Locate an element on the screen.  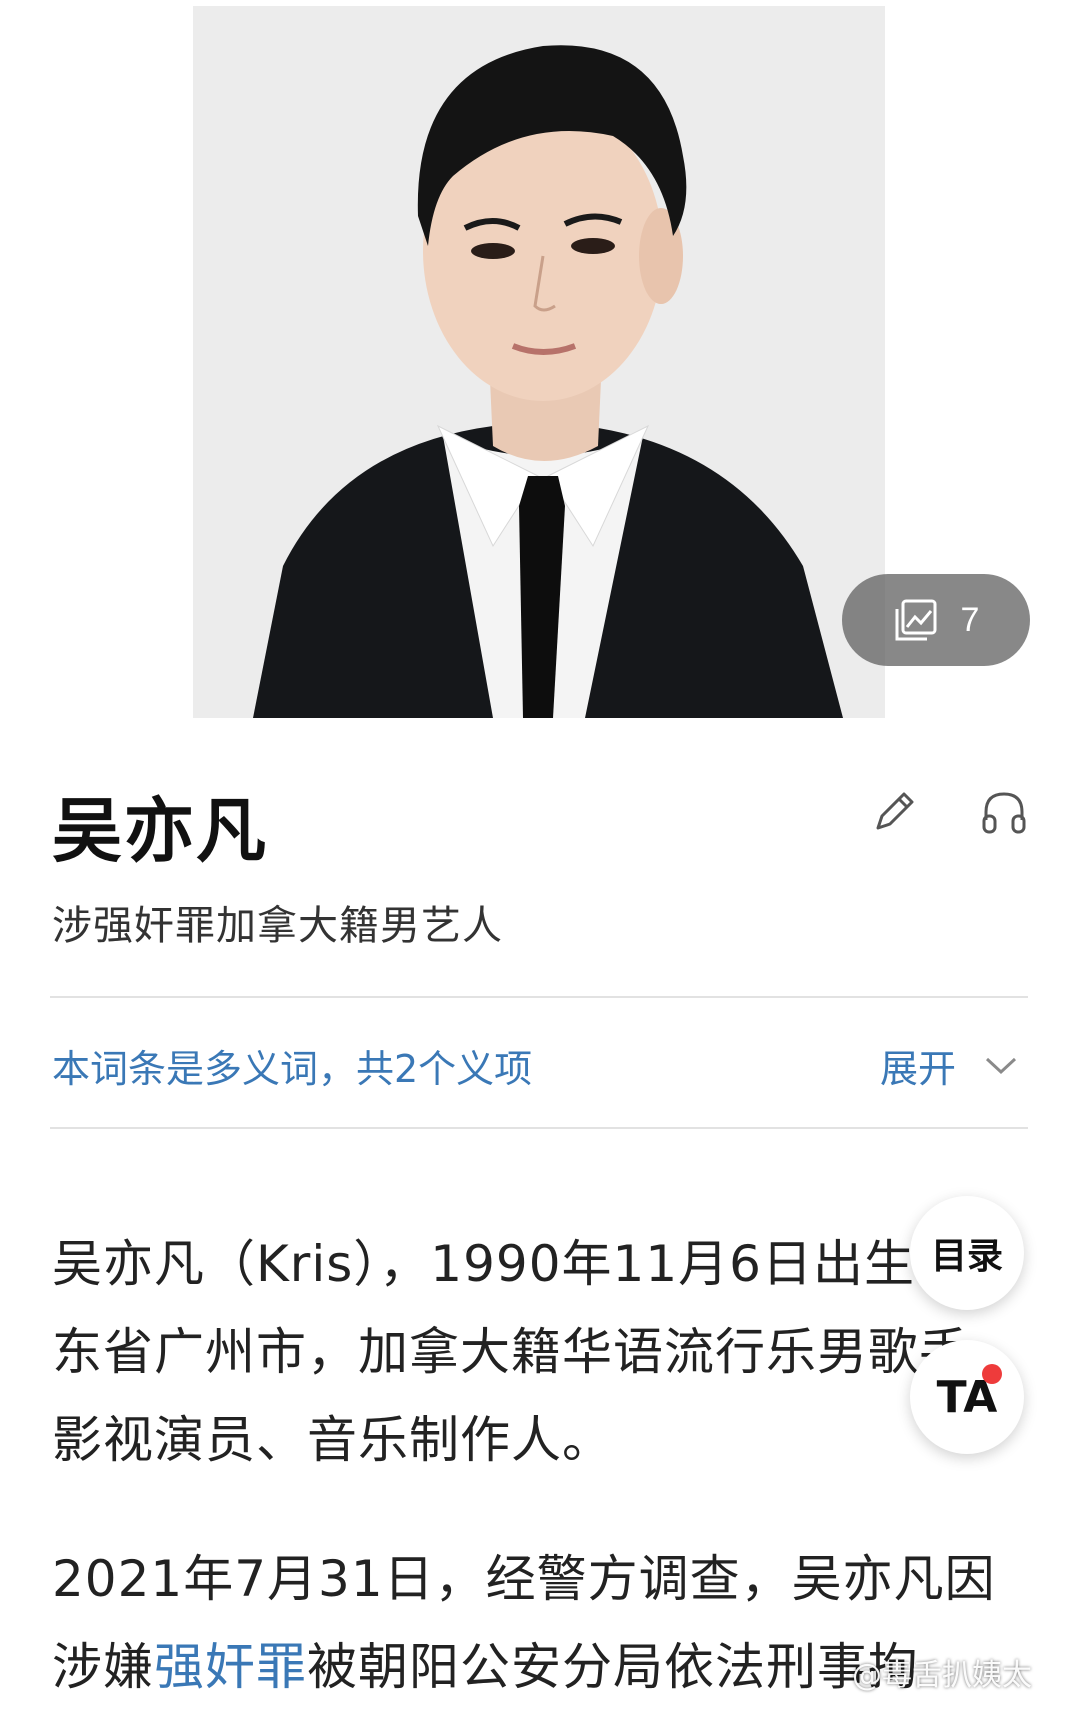
image-gallery-icon is located at coordinates (916, 620).